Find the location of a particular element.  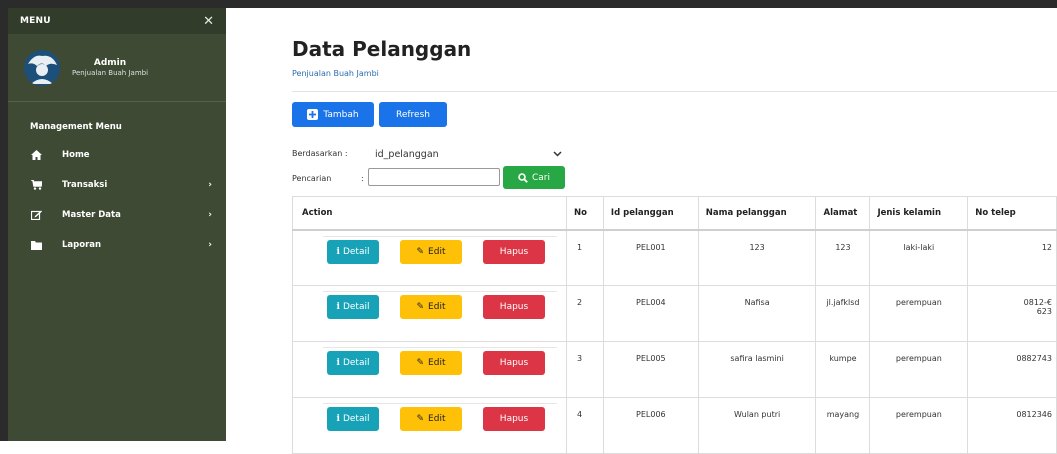

cell-telepon: 0812346 is located at coordinates (1012, 425).